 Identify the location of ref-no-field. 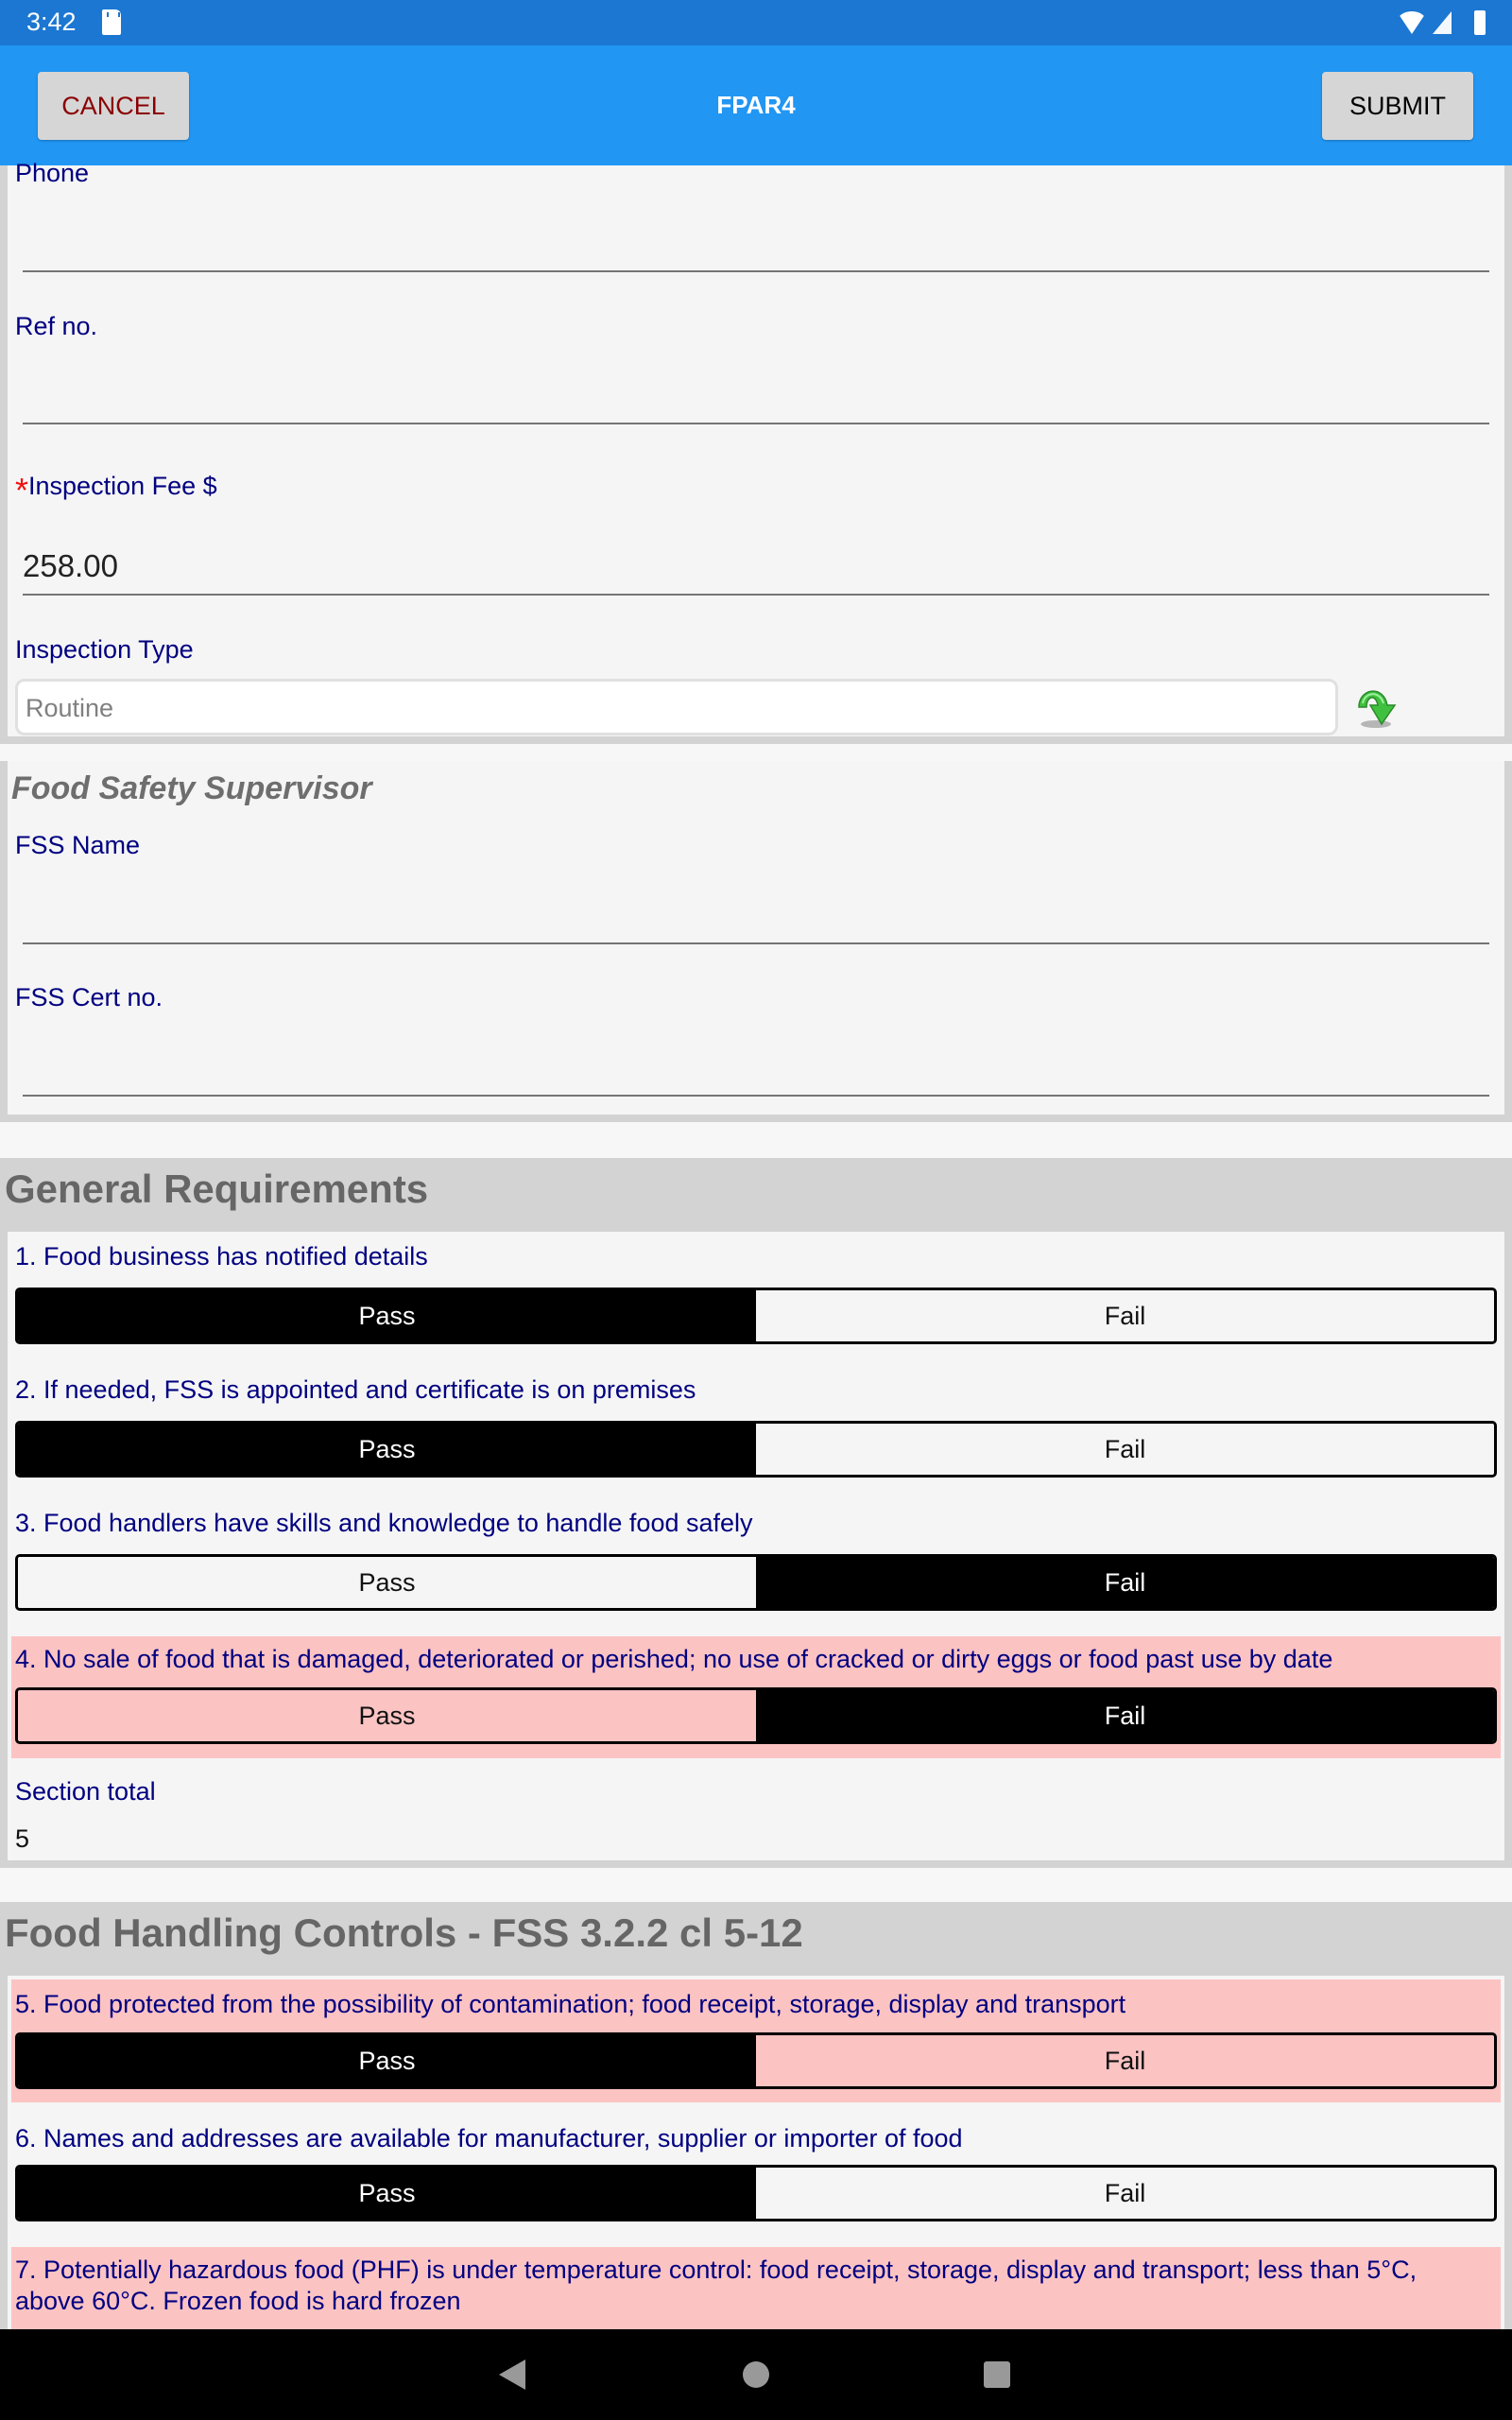
(756, 389).